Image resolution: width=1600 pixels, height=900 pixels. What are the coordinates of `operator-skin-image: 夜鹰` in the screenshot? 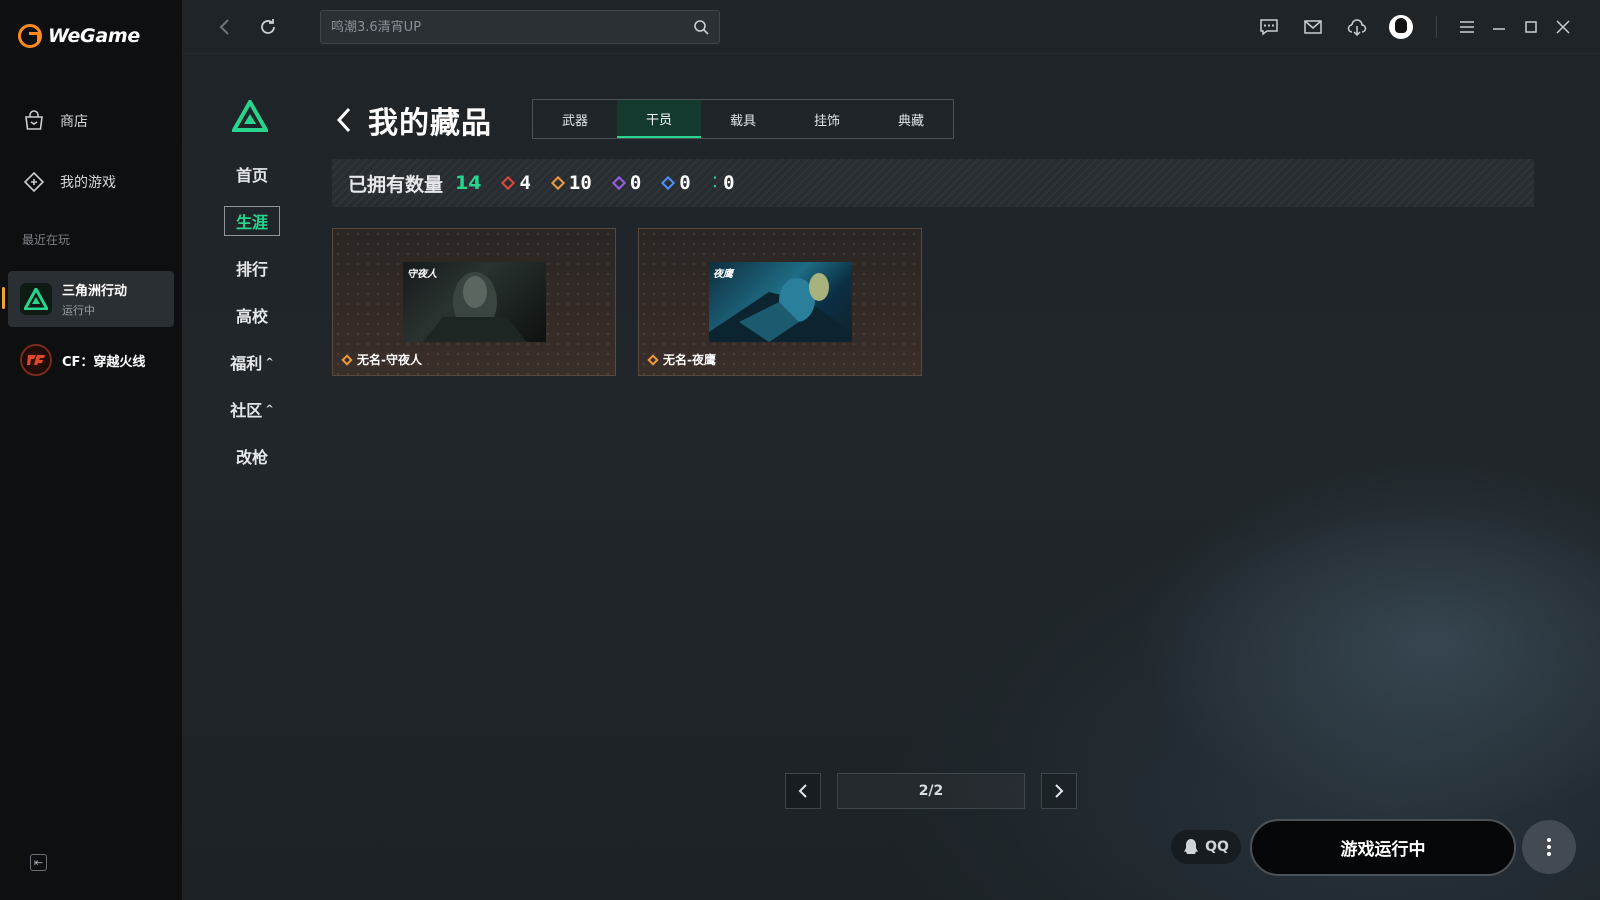 It's located at (780, 302).